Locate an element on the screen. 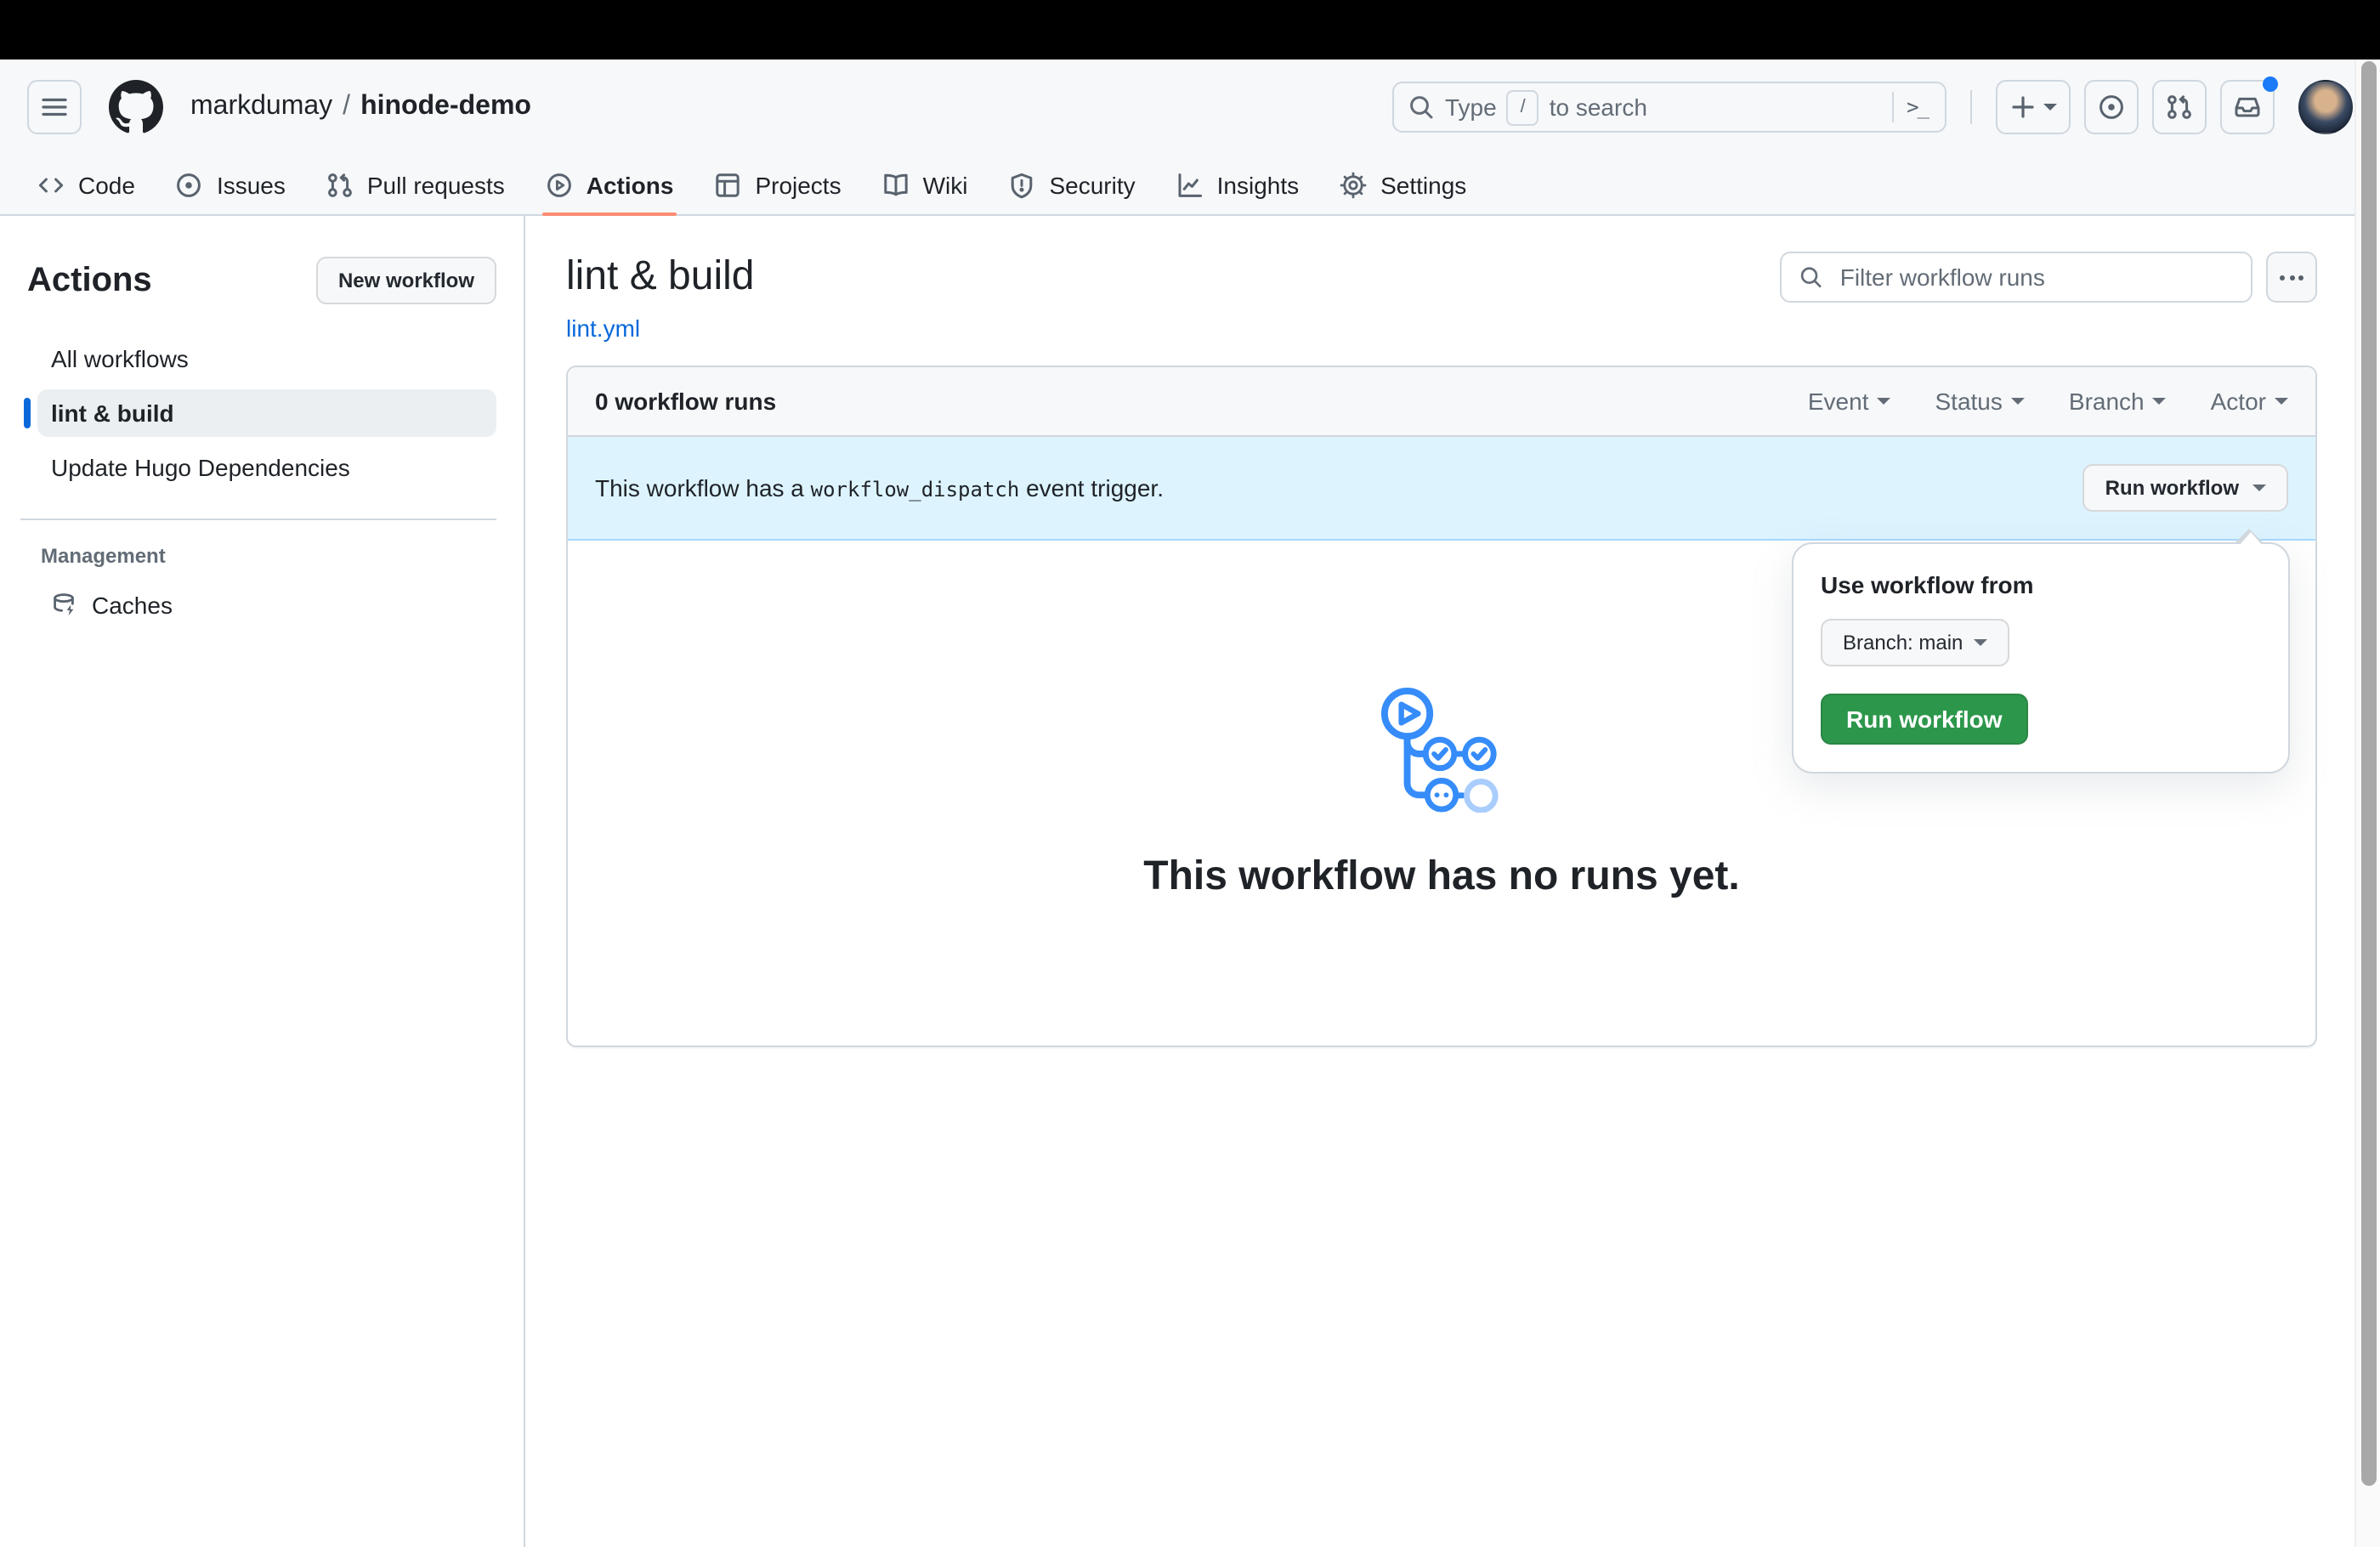 Image resolution: width=2380 pixels, height=1547 pixels. page-scrollbar-track is located at coordinates (2367, 803).